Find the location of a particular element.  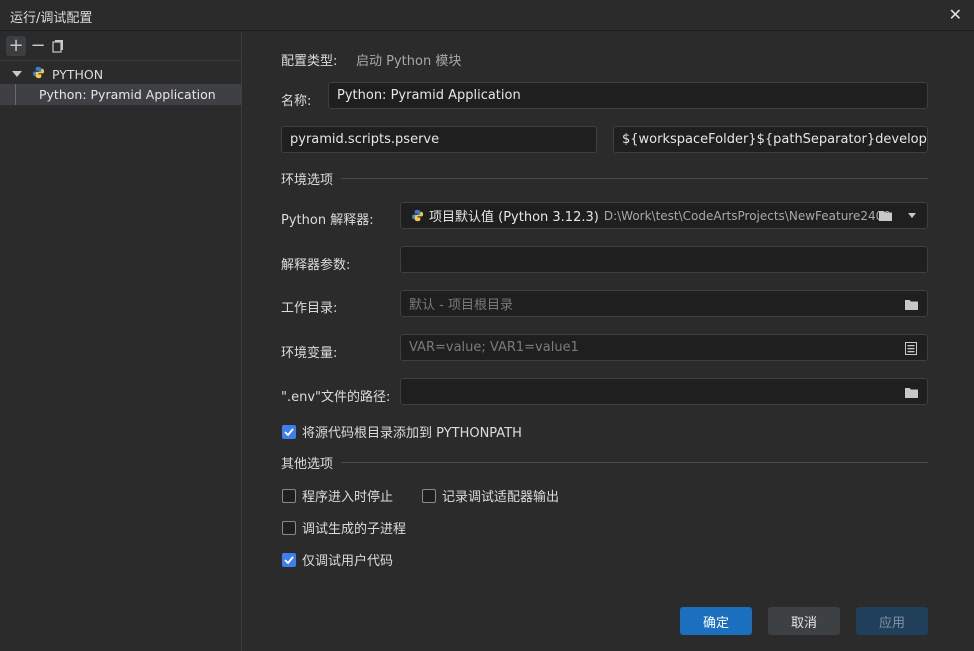

interp-args-label: 解释器参数: is located at coordinates (316, 265).